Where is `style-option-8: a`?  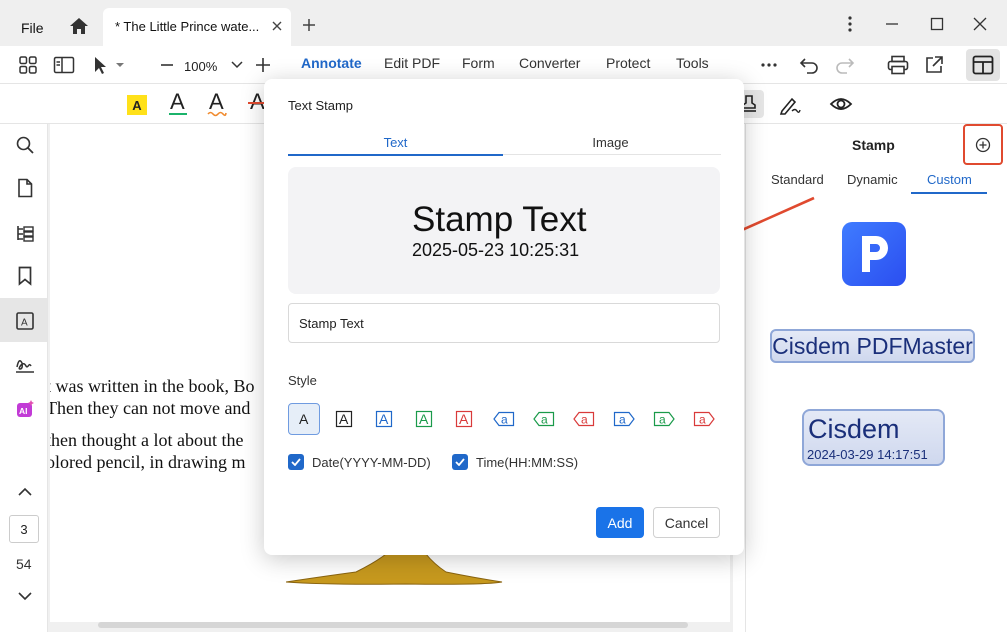
style-option-8: a is located at coordinates (584, 419).